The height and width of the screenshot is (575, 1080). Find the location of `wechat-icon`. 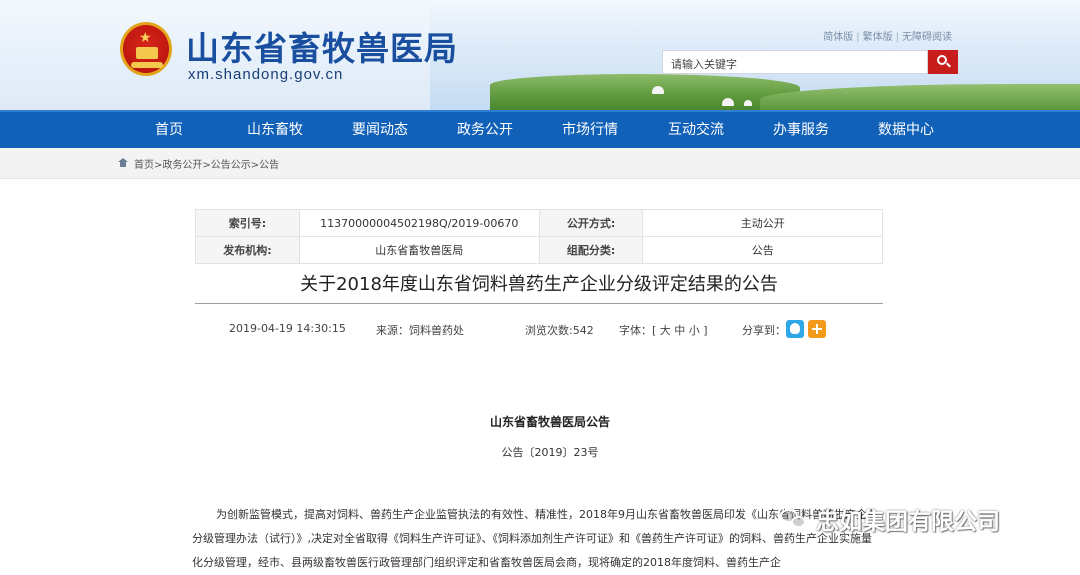

wechat-icon is located at coordinates (795, 519).